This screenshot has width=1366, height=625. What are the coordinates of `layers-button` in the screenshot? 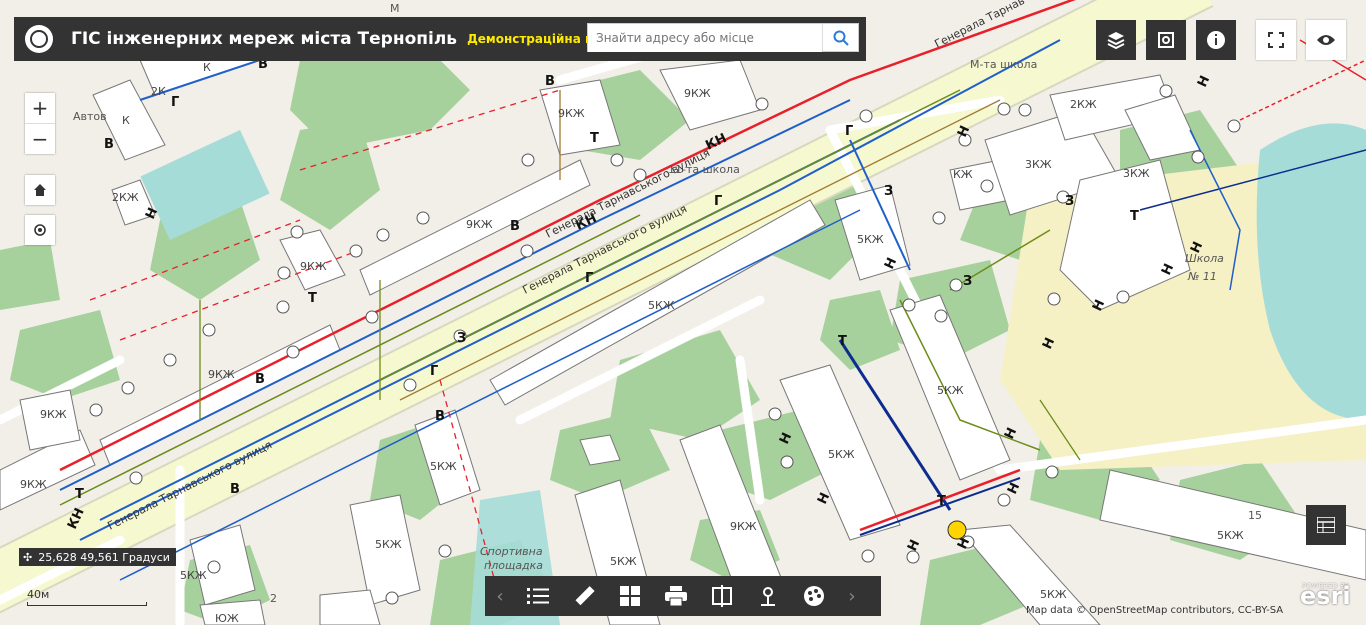 It's located at (1116, 40).